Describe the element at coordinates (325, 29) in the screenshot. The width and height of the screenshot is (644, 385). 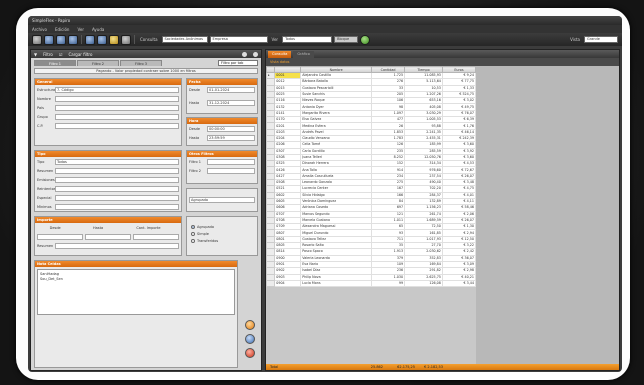
I see `menu-bar: Archivo Edición Ver Ayuda` at that location.